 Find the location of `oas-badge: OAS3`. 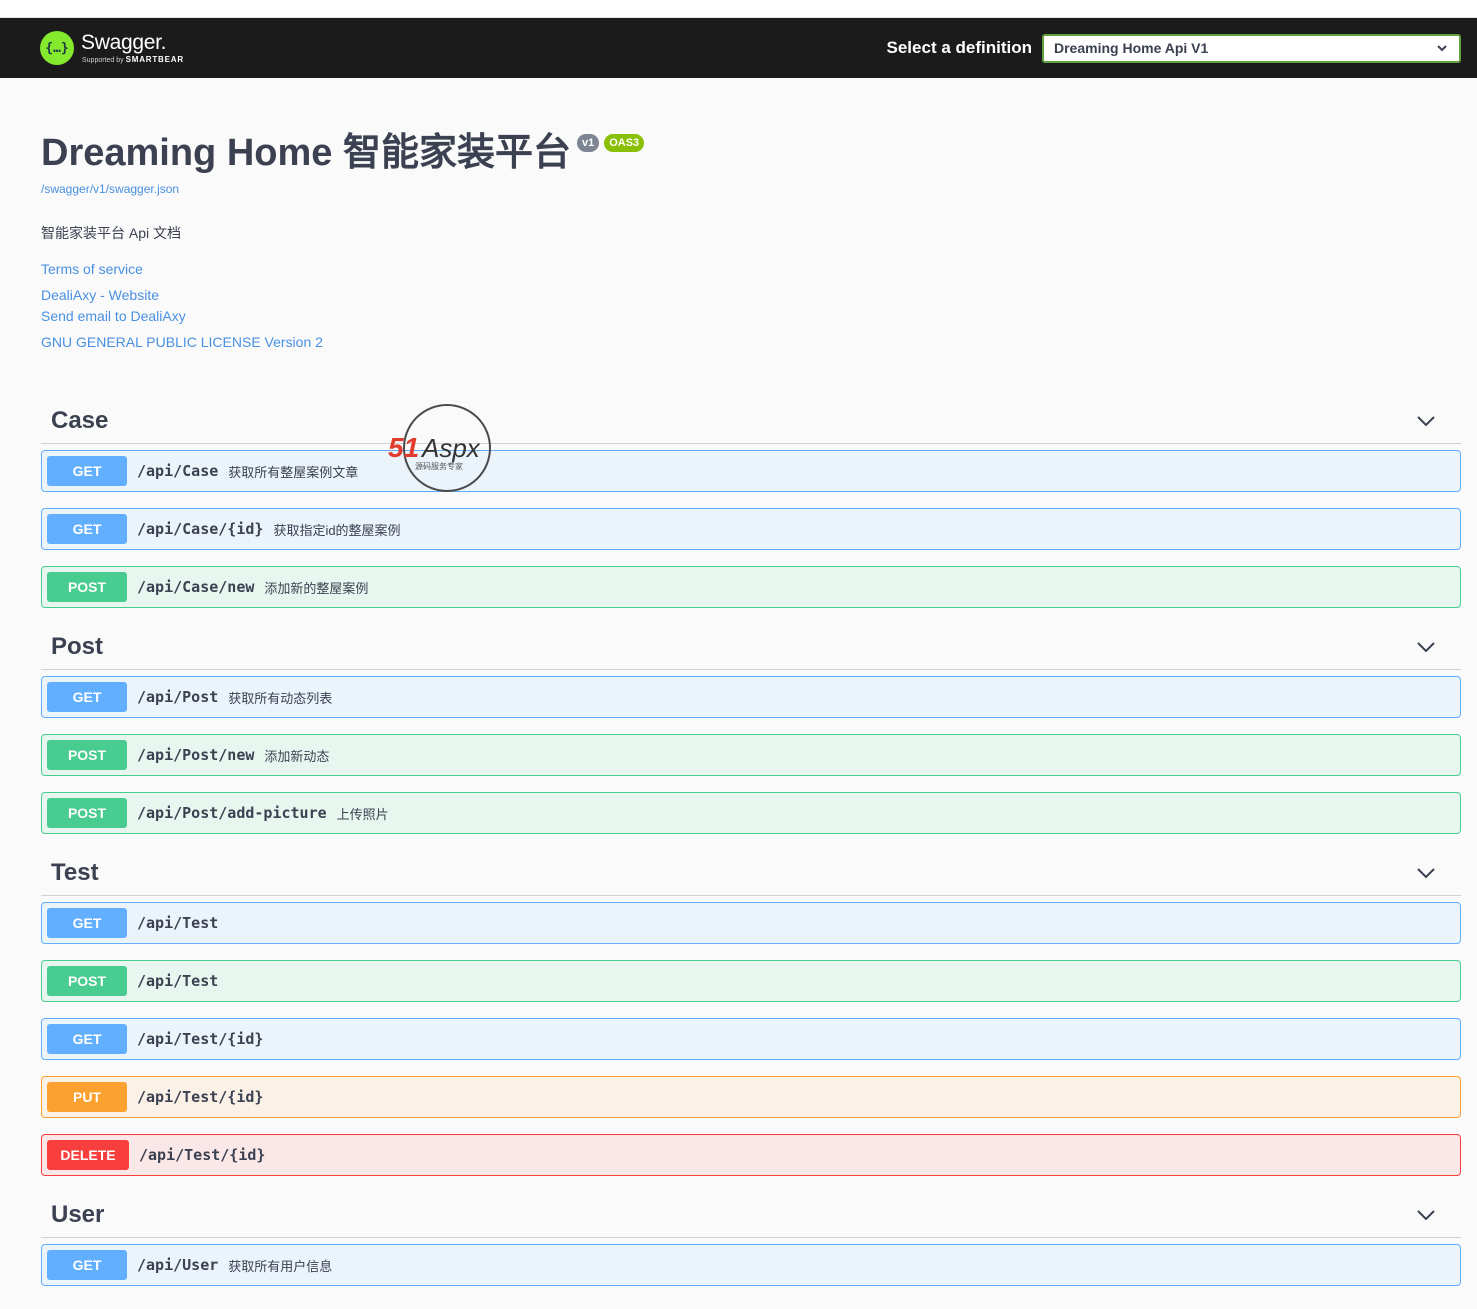

oas-badge: OAS3 is located at coordinates (624, 143).